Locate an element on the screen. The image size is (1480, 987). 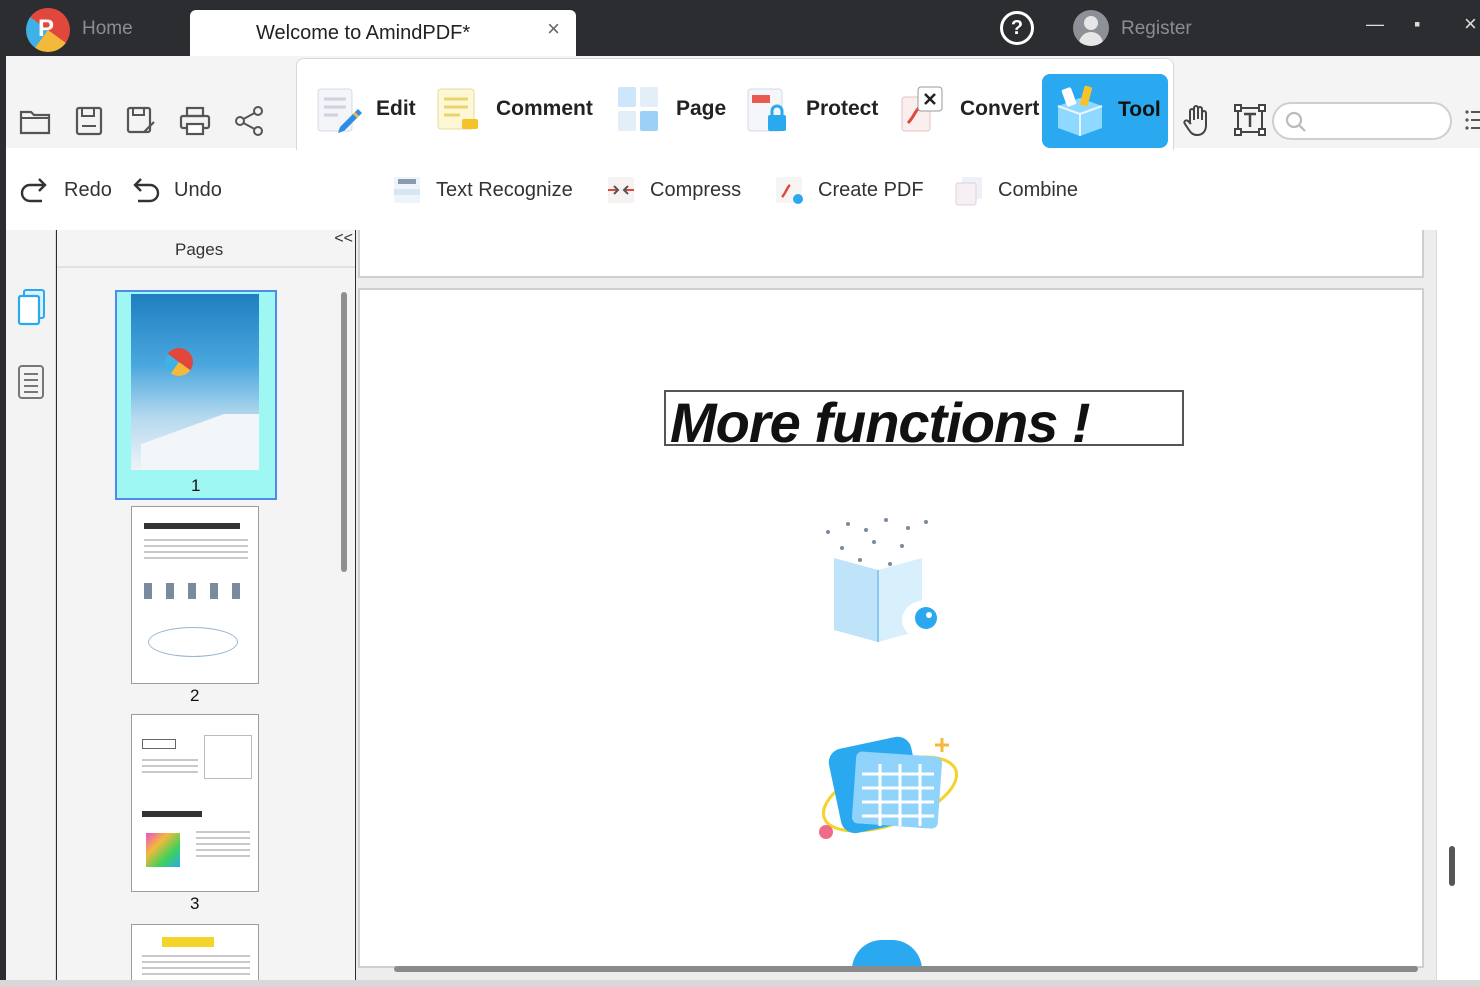
create-pdf-icon is located at coordinates (789, 190).